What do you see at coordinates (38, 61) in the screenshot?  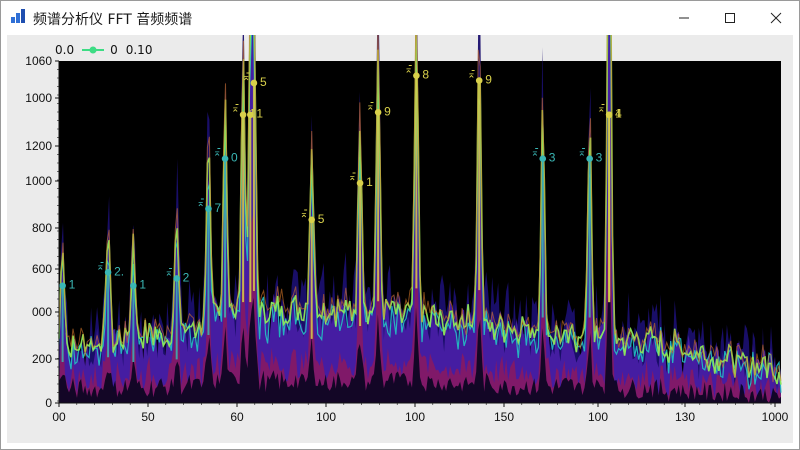 I see `y-tick-label: 1060` at bounding box center [38, 61].